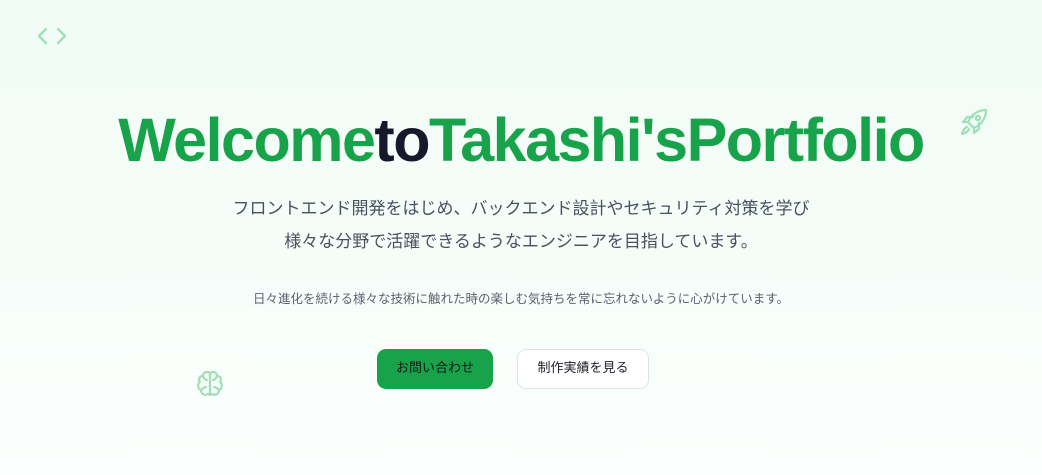 This screenshot has height=475, width=1042. I want to click on contact-button: お問い合わせ, so click(435, 369).